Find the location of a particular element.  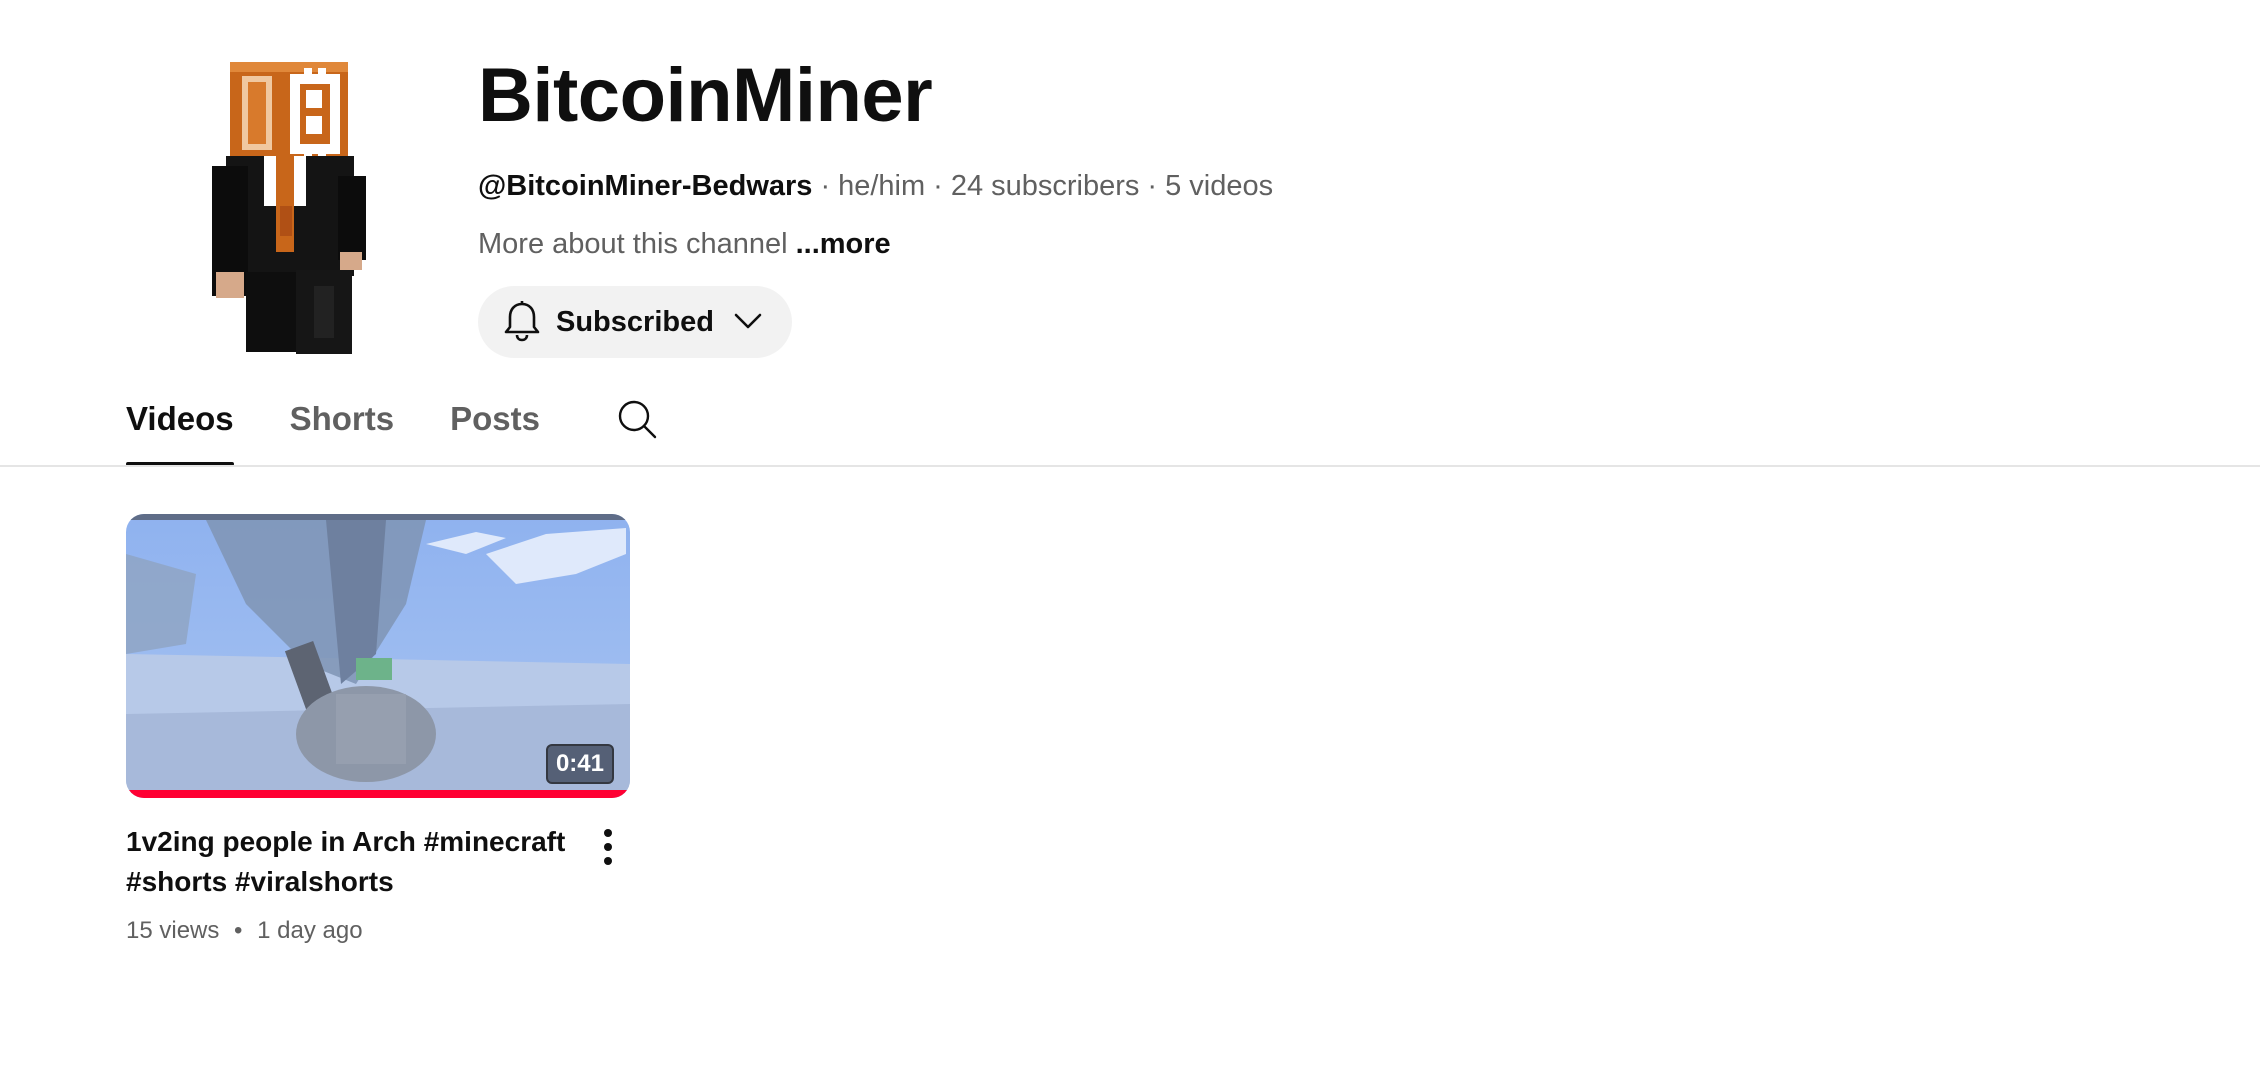

subscribed-button: Subscribed is located at coordinates (635, 322).